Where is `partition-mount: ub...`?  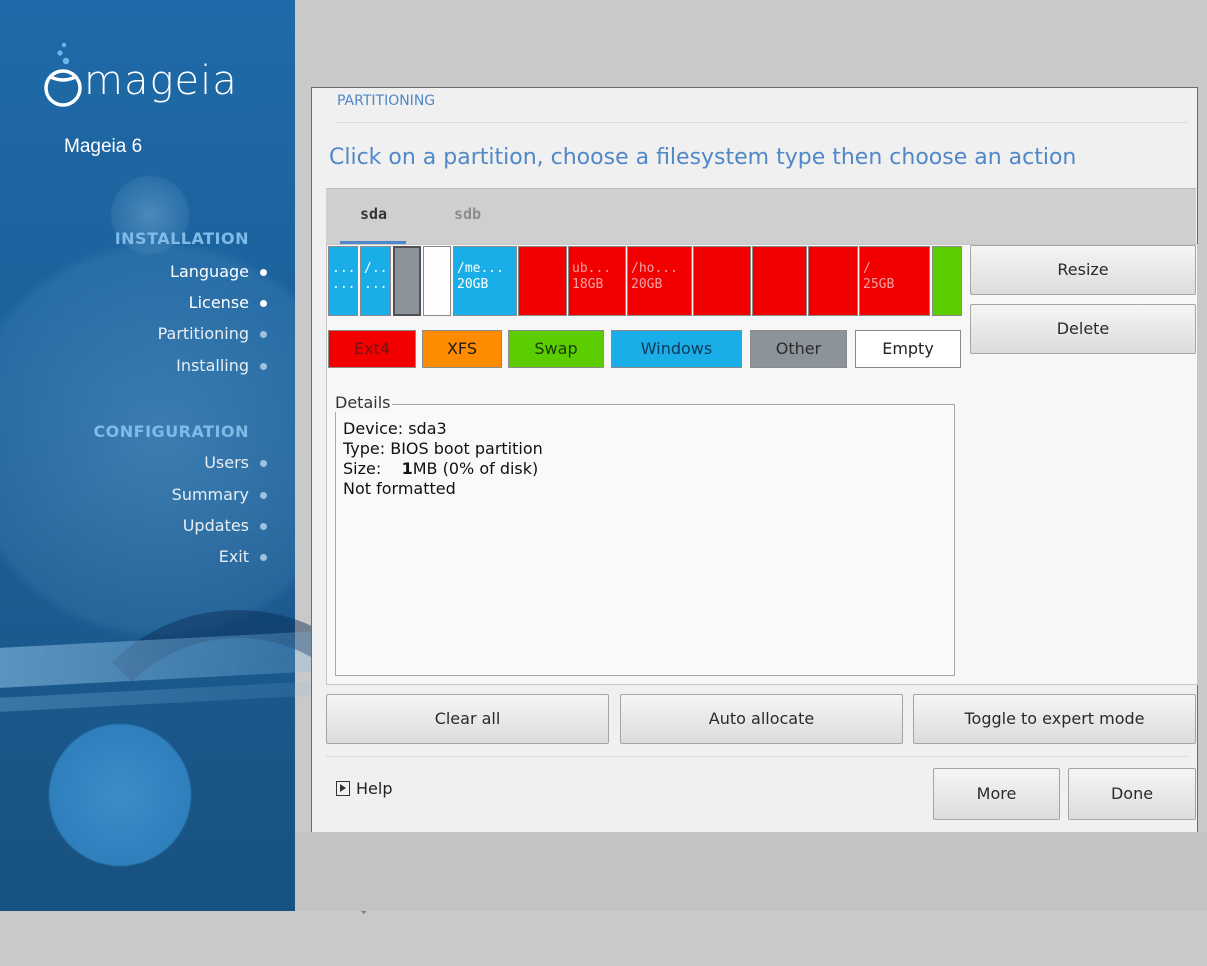 partition-mount: ub... is located at coordinates (592, 268).